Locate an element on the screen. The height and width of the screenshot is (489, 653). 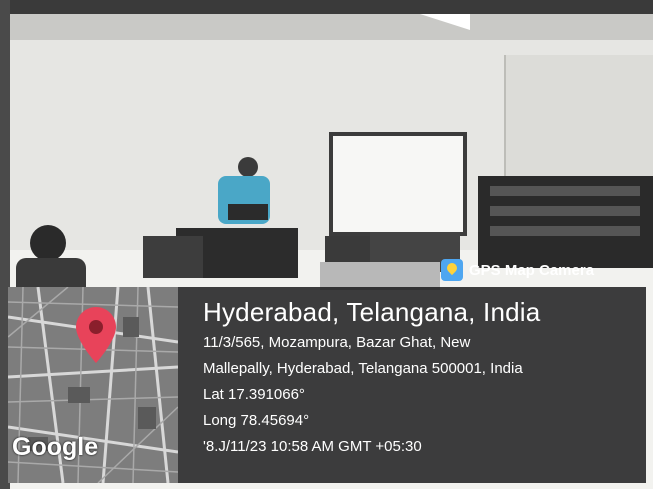
google-logo: Google is located at coordinates (55, 447).